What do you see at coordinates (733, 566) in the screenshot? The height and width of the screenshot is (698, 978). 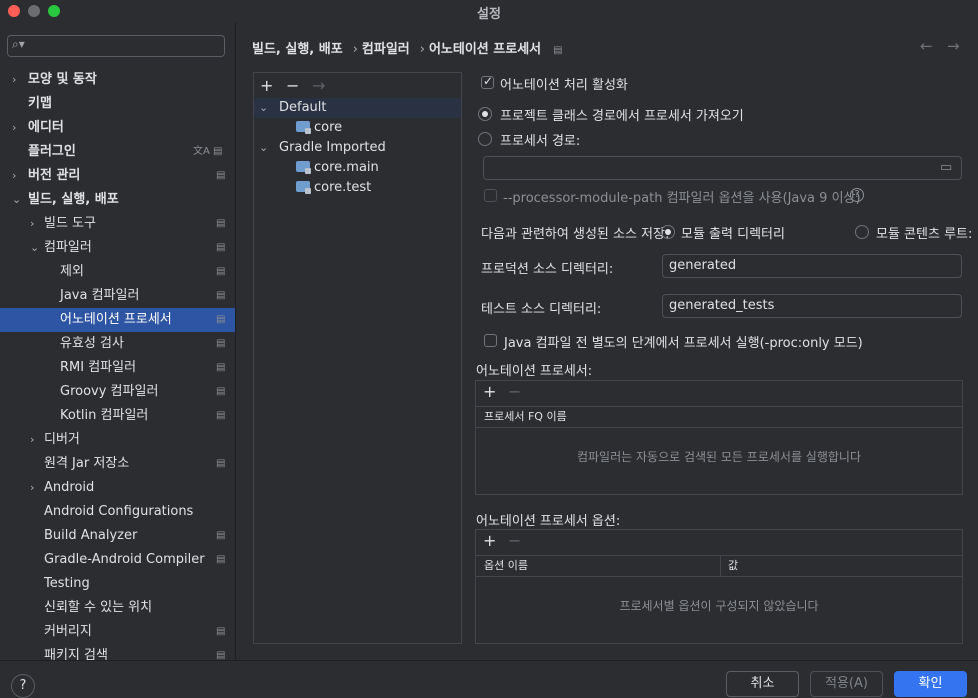 I see `column-header-value: 값` at bounding box center [733, 566].